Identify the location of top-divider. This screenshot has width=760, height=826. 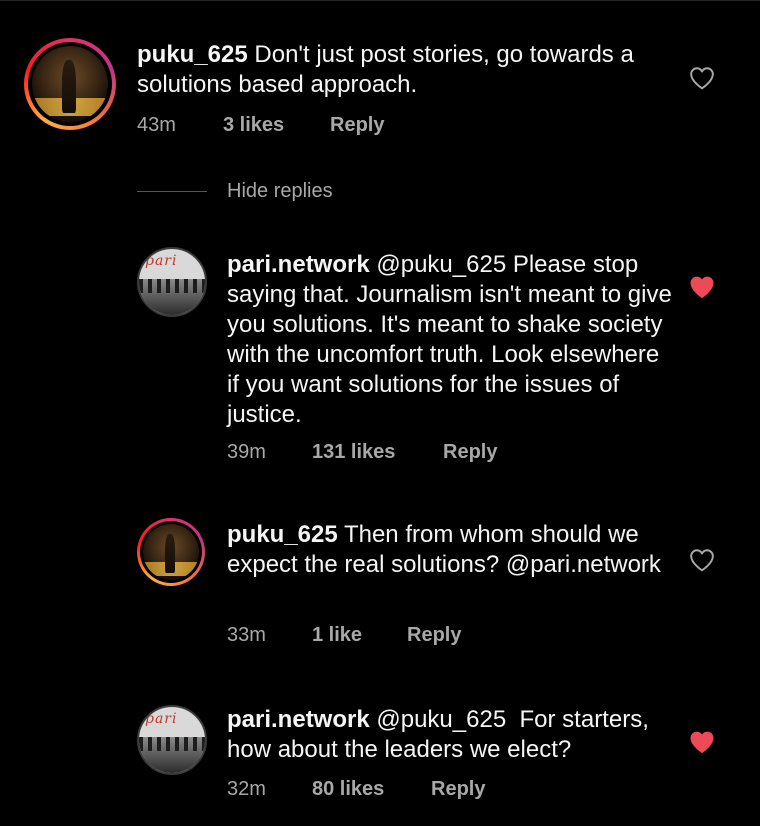
(380, 0).